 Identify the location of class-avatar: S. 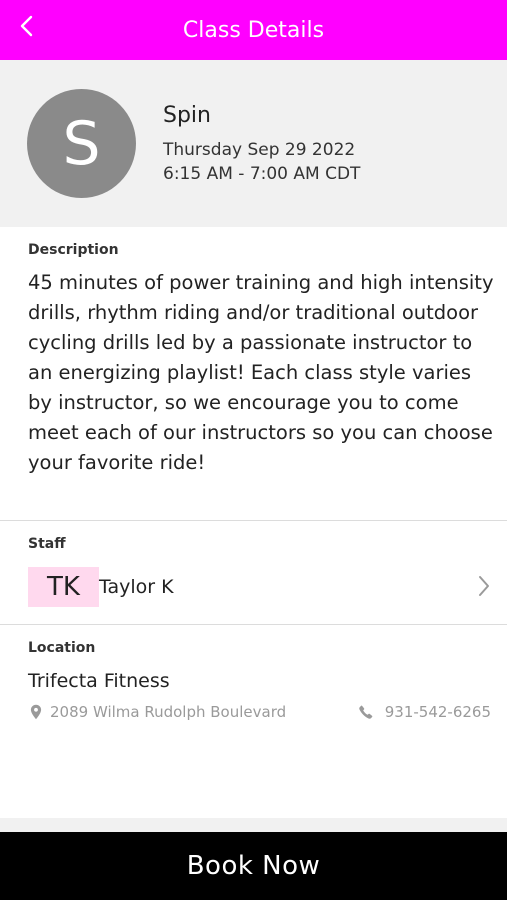
(81, 143).